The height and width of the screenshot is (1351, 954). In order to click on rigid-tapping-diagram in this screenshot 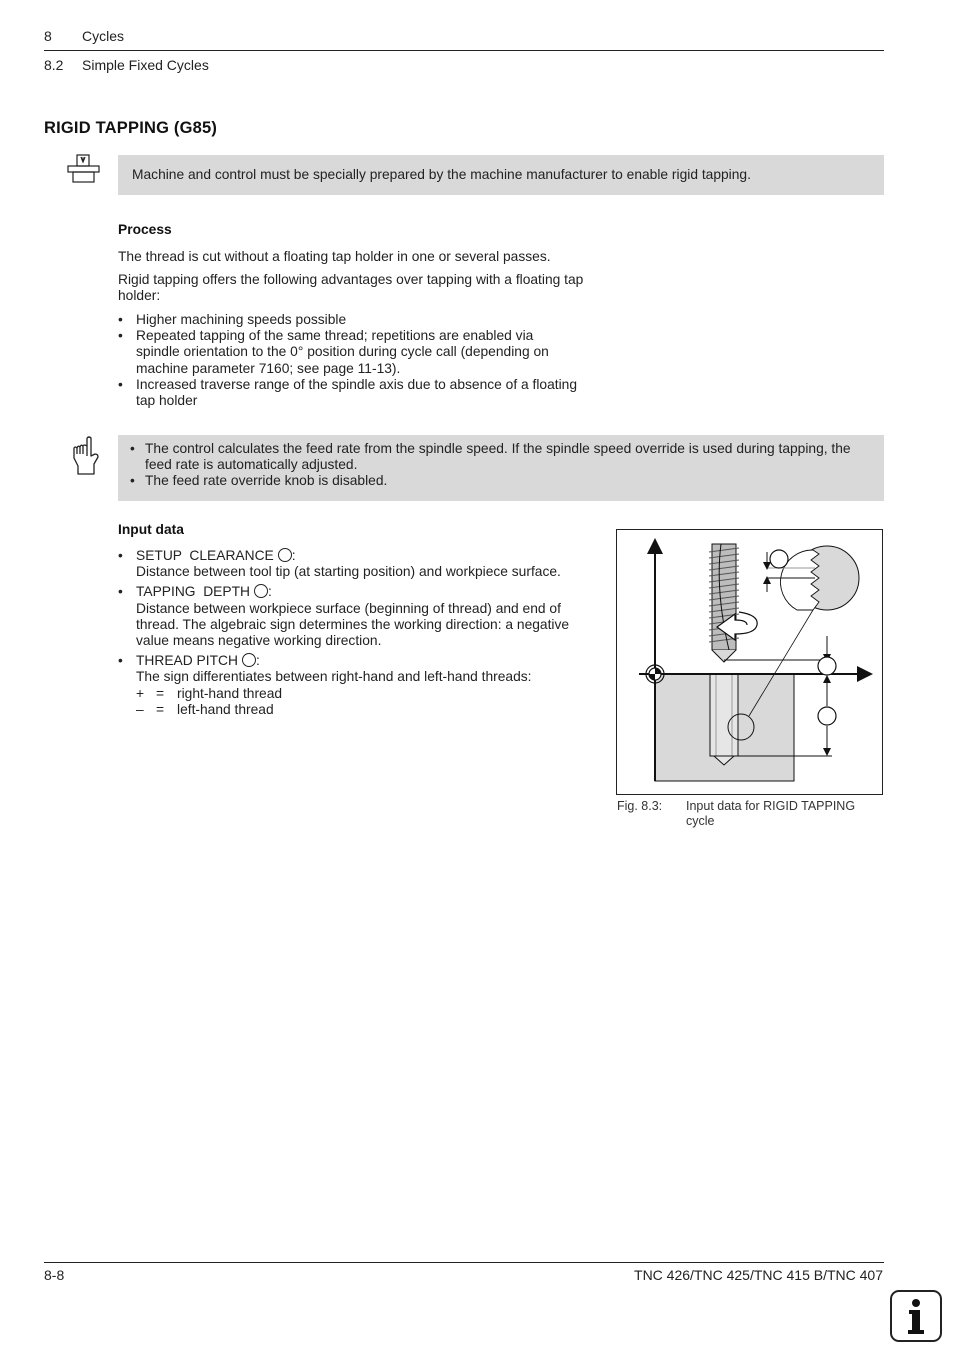, I will do `click(756, 660)`.